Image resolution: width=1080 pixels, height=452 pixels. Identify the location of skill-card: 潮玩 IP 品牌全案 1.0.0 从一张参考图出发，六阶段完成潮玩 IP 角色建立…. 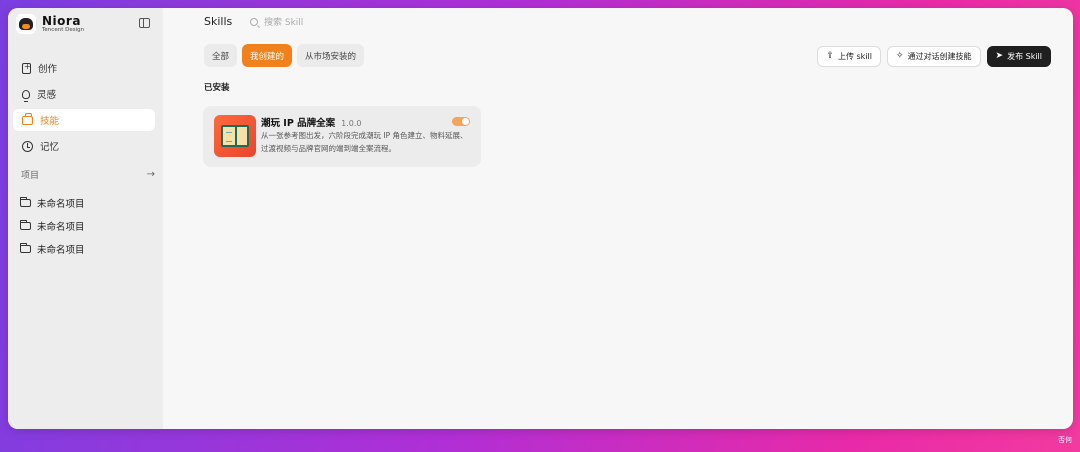
(342, 136).